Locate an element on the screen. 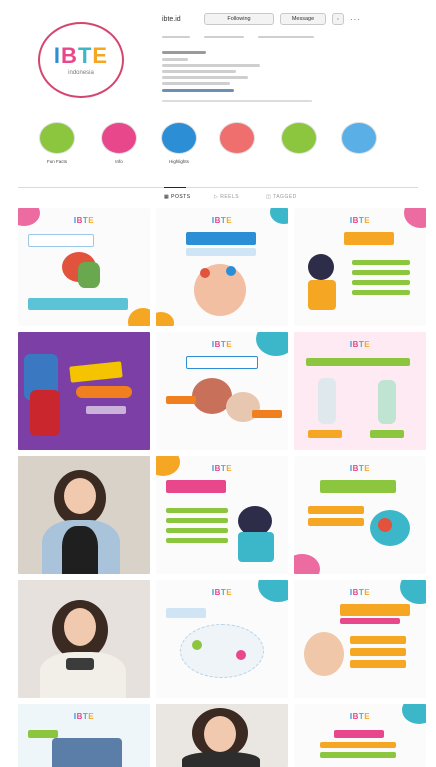 The width and height of the screenshot is (436, 767). bio-text-lines is located at coordinates (211, 71).